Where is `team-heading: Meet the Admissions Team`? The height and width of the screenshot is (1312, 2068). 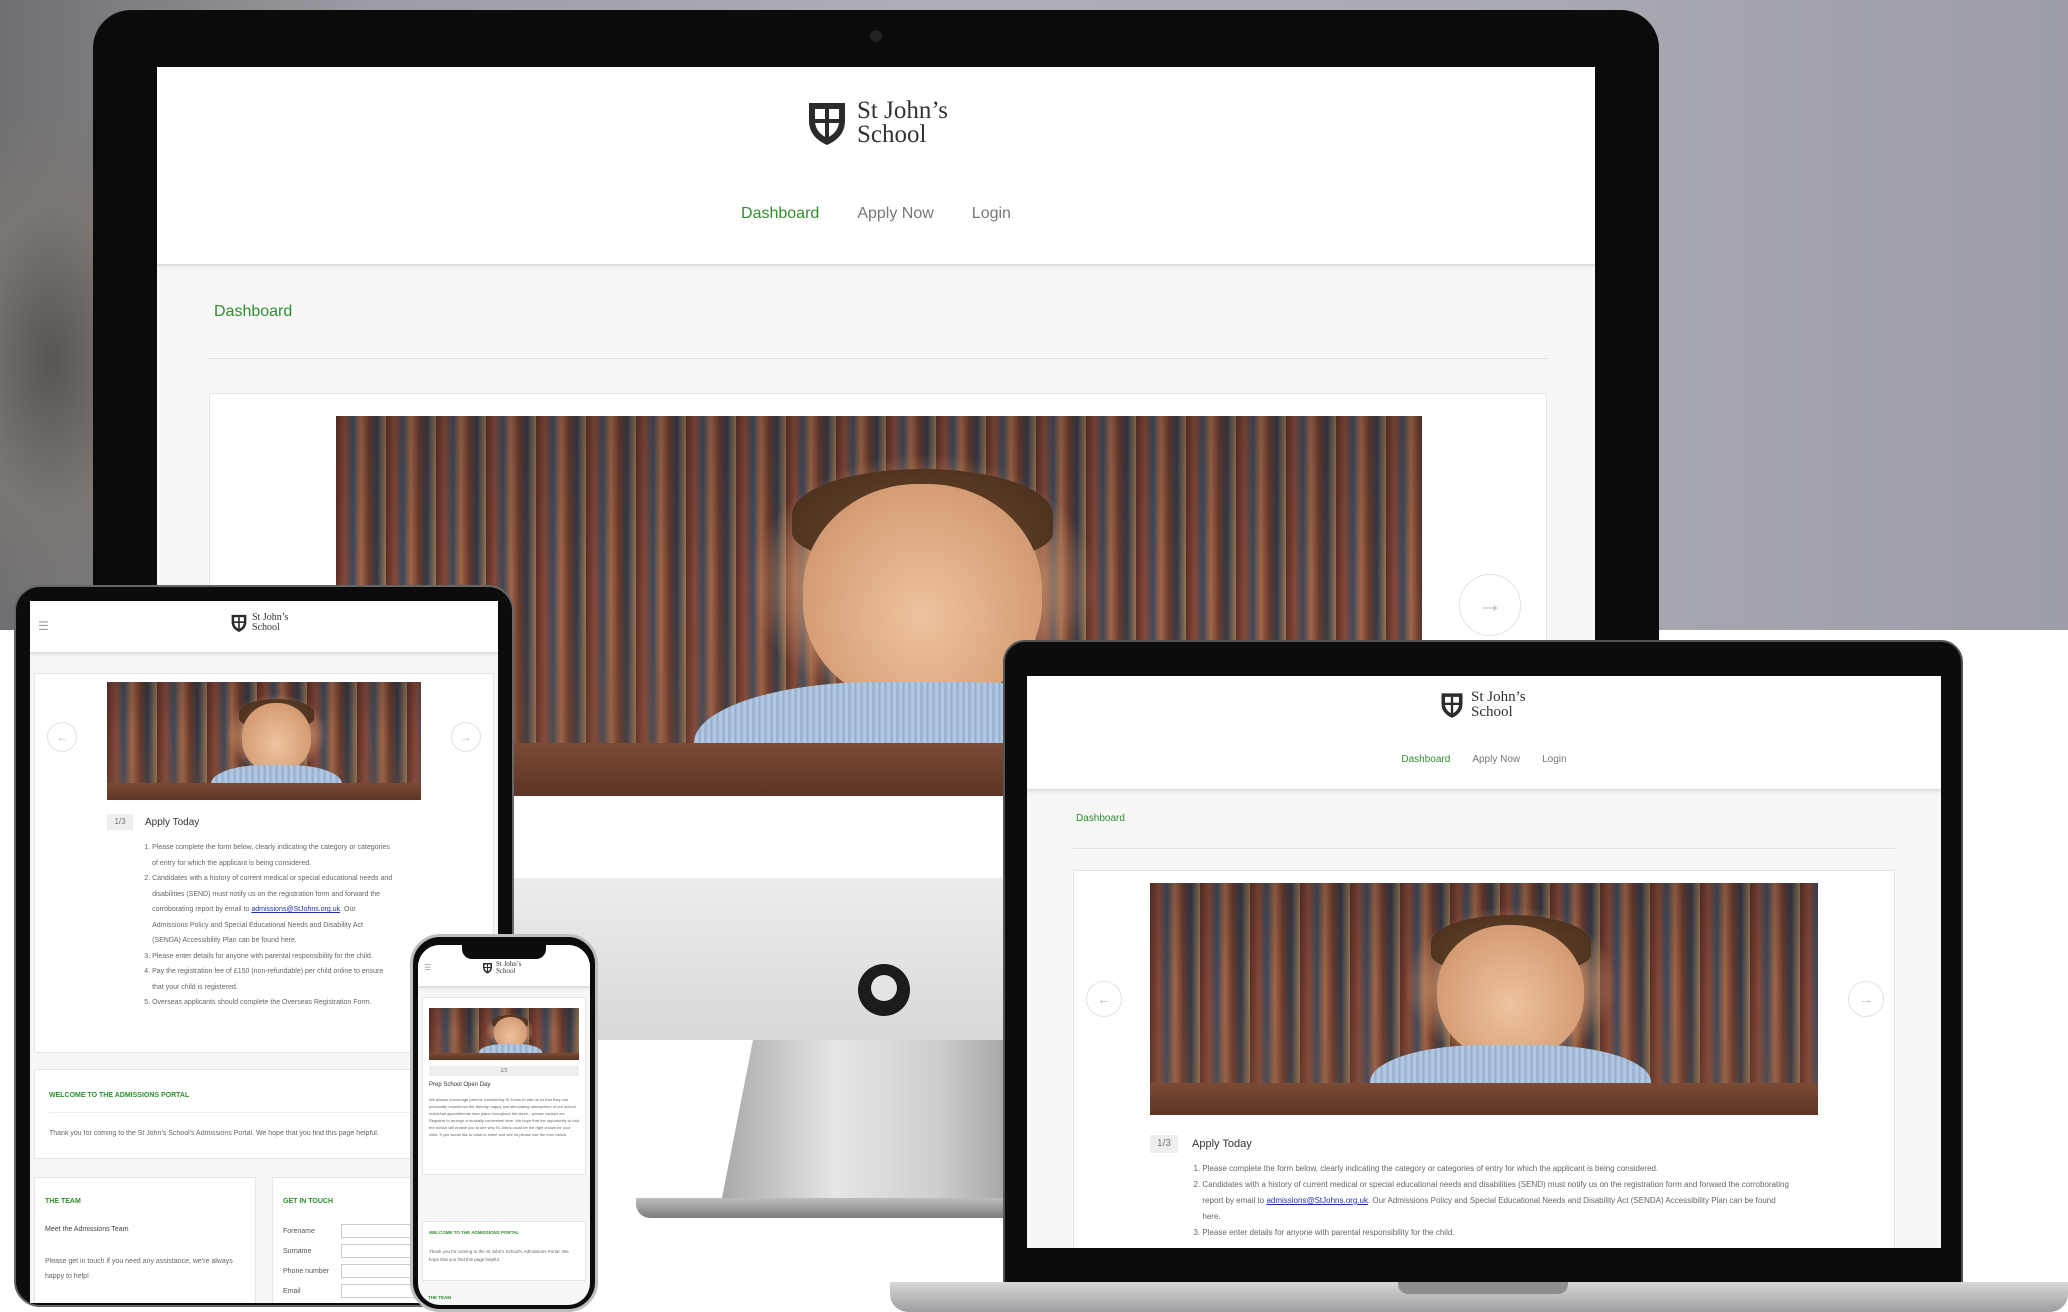
team-heading: Meet the Admissions Team is located at coordinates (87, 1229).